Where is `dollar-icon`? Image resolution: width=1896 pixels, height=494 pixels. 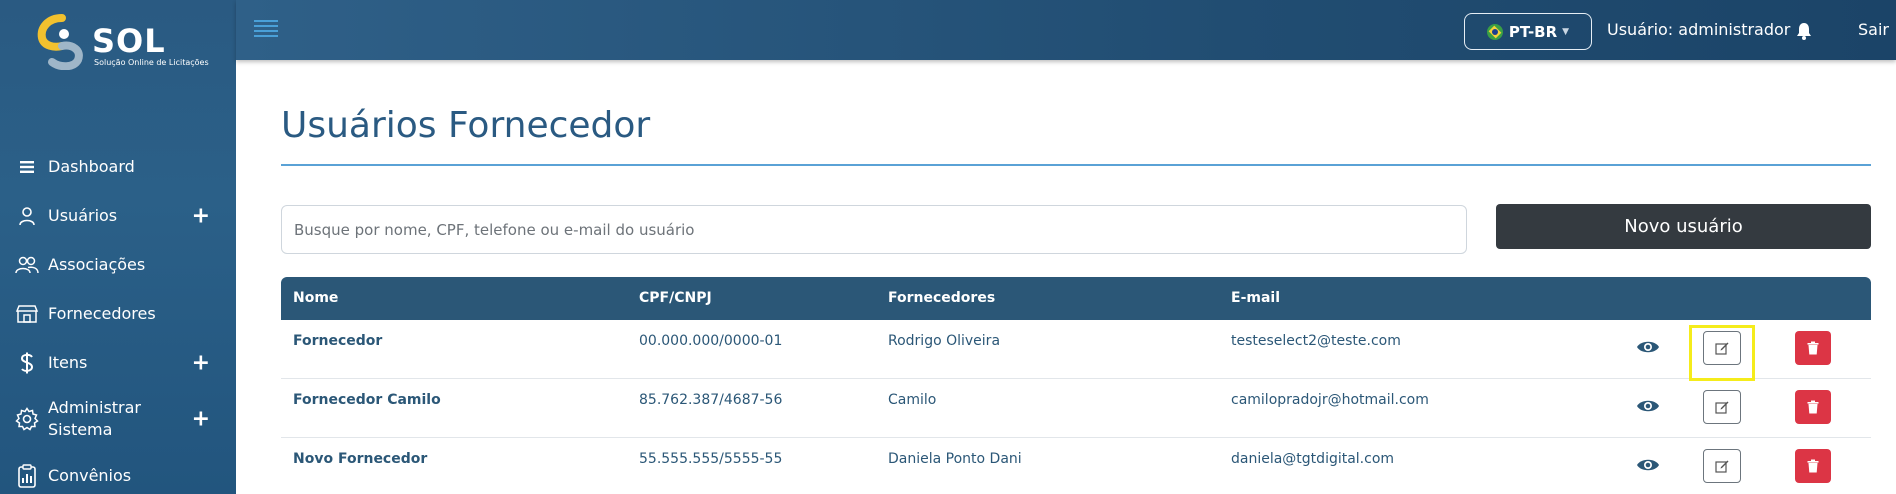
dollar-icon is located at coordinates (27, 363).